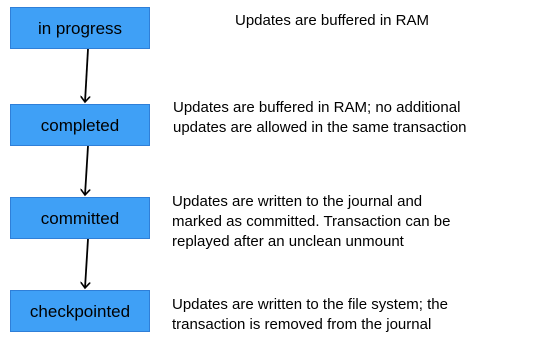 The image size is (546, 340). Describe the element at coordinates (297, 201) in the screenshot. I see `description-line: Updates are written to the journal and` at that location.